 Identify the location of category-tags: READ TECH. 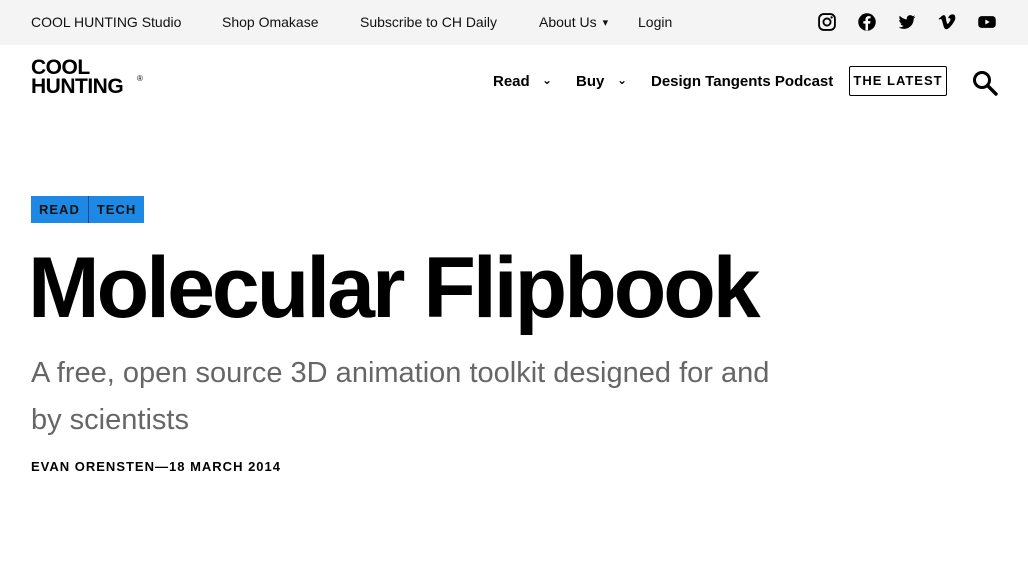
(88, 209).